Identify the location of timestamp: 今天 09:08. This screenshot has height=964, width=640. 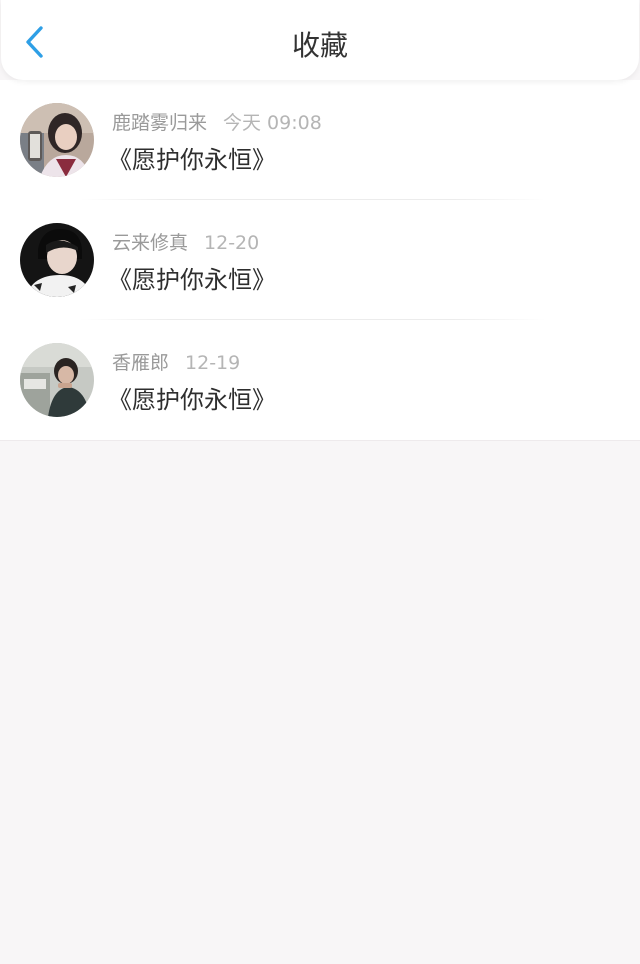
(272, 123).